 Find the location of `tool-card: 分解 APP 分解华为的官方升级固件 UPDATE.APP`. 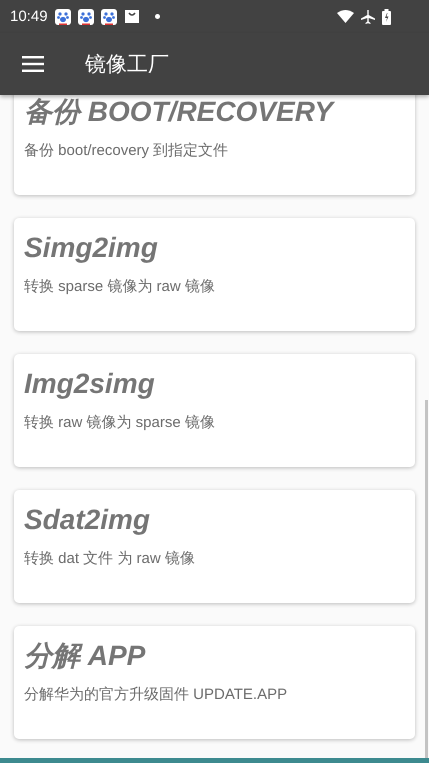

tool-card: 分解 APP 分解华为的官方升级固件 UPDATE.APP is located at coordinates (214, 682).